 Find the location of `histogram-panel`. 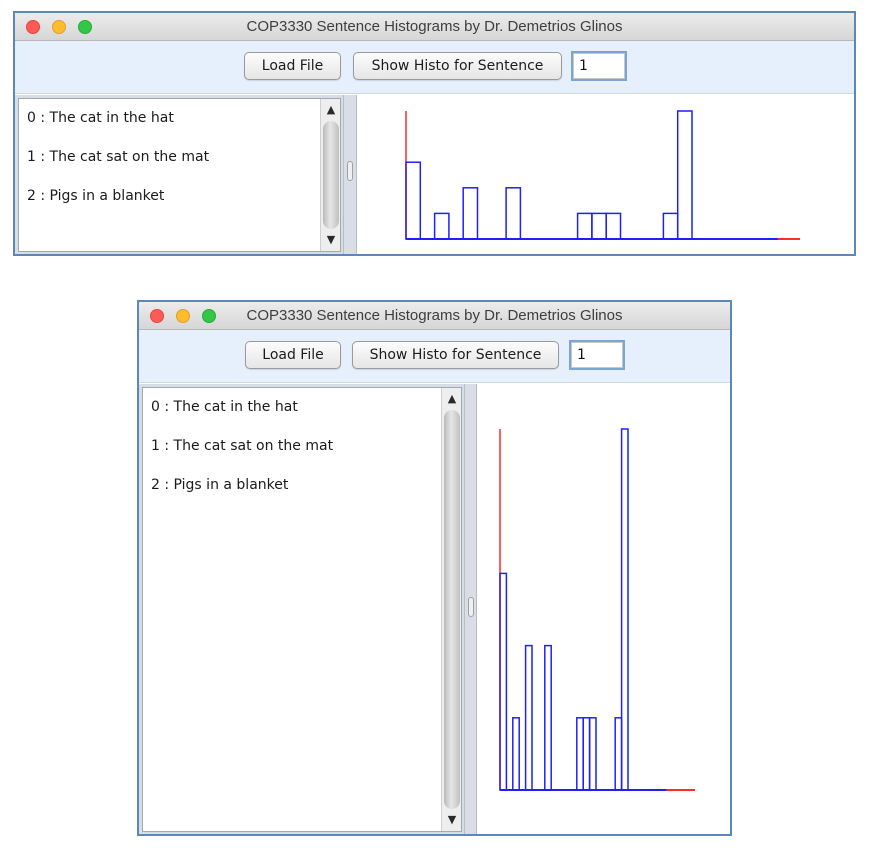

histogram-panel is located at coordinates (605, 174).